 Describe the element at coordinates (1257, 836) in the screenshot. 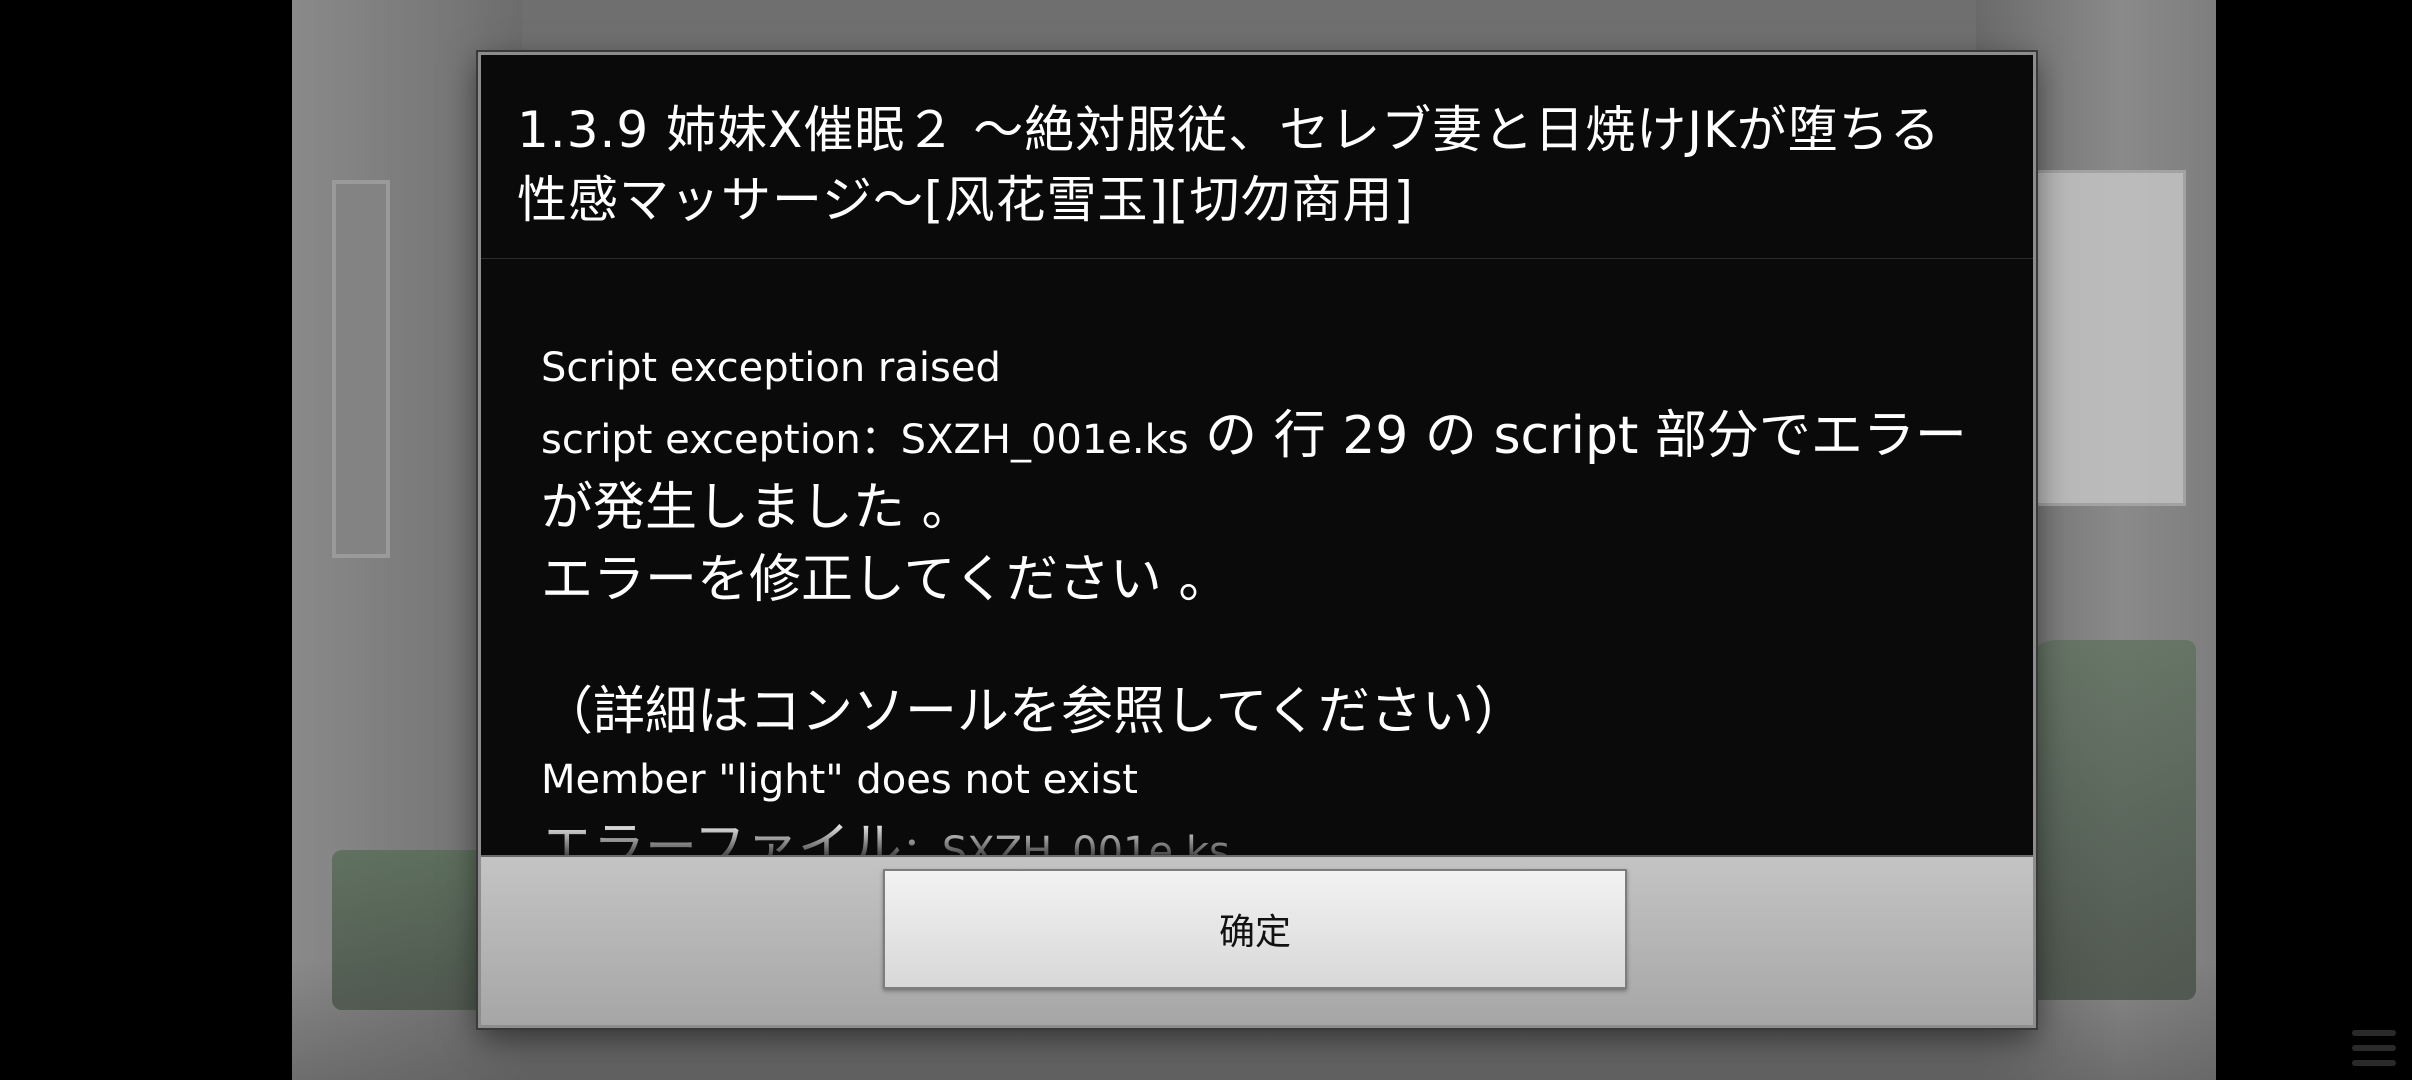

I see `error-file-line: エラーファイル：SXZH_001e.ks` at that location.